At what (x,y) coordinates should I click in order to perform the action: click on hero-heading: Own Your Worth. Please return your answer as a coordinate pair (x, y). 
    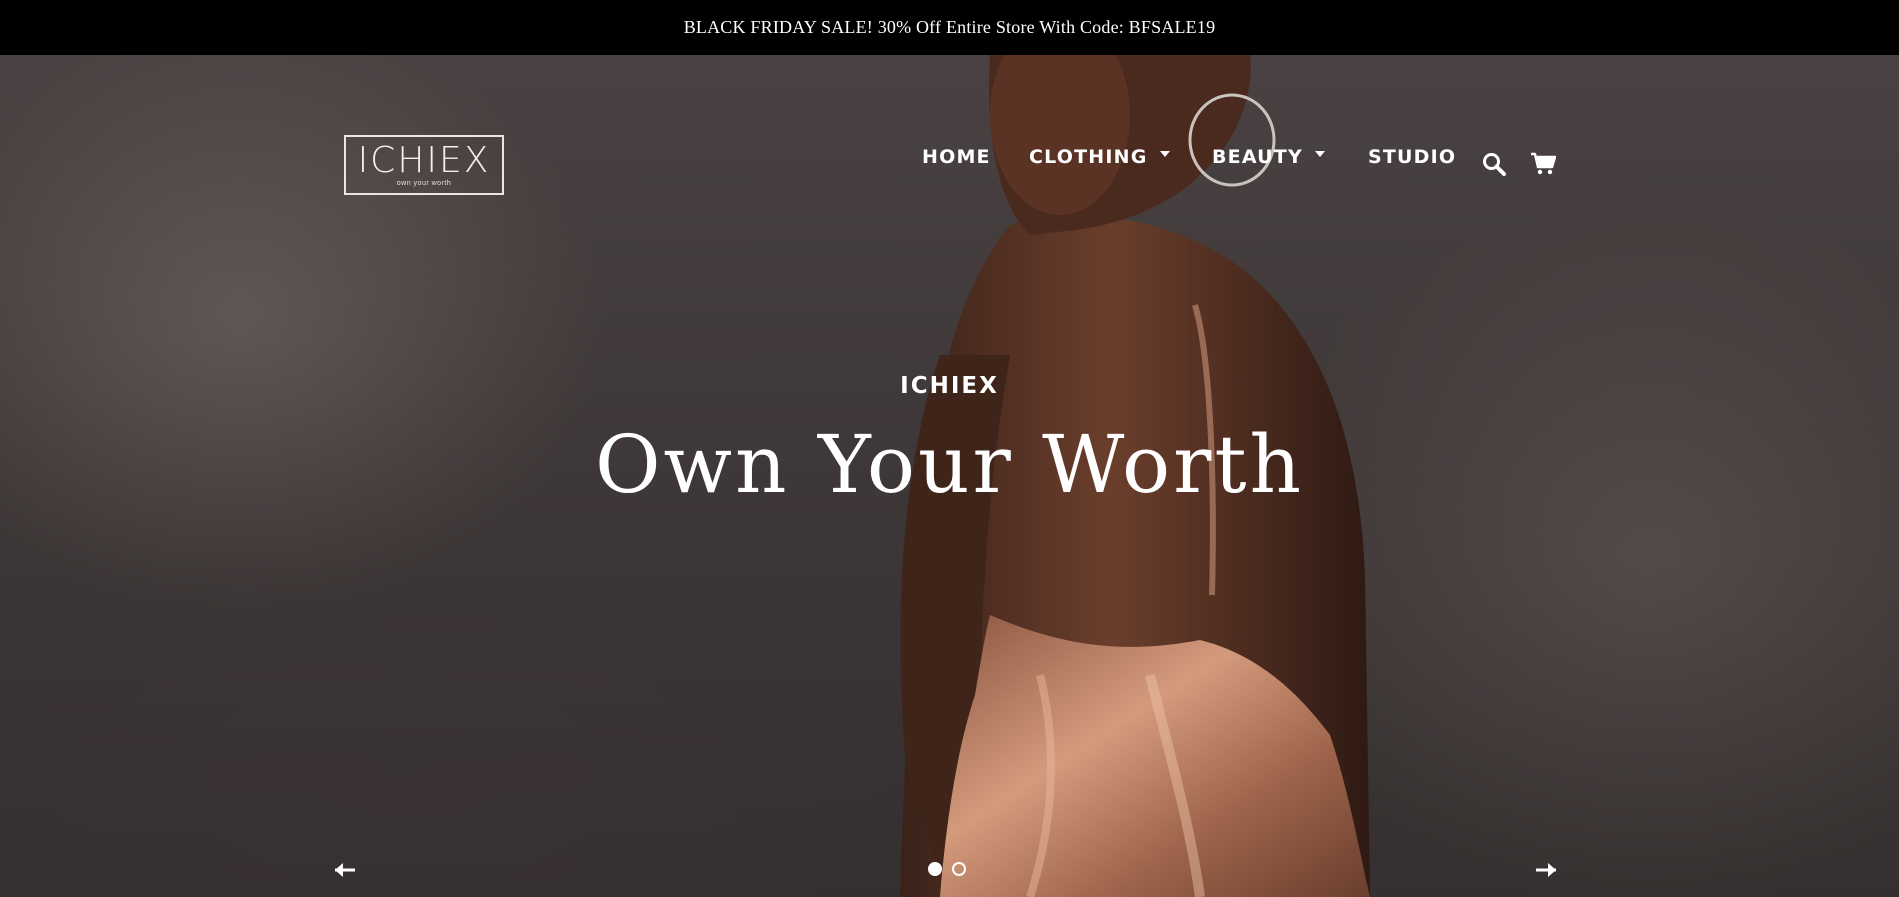
    Looking at the image, I should click on (949, 464).